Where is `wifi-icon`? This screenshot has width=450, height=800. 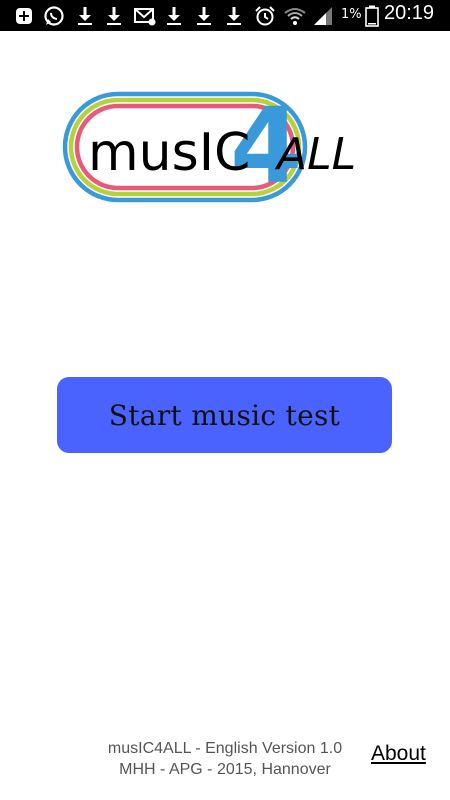 wifi-icon is located at coordinates (295, 16).